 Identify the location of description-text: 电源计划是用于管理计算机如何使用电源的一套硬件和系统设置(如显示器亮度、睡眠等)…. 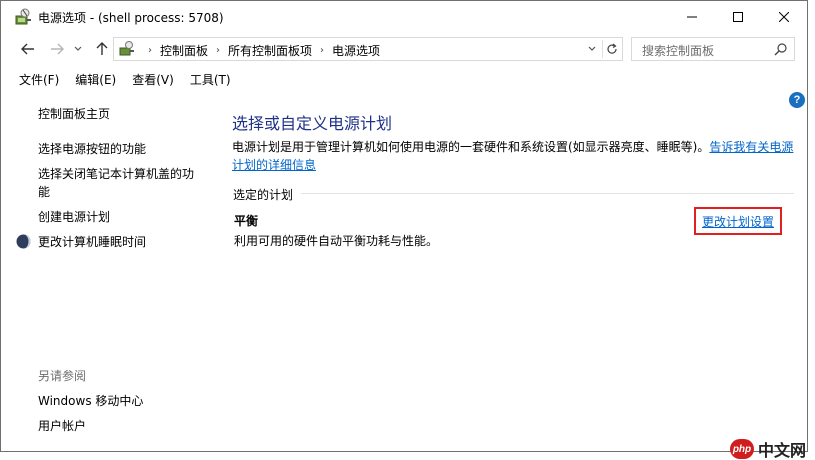
(471, 147).